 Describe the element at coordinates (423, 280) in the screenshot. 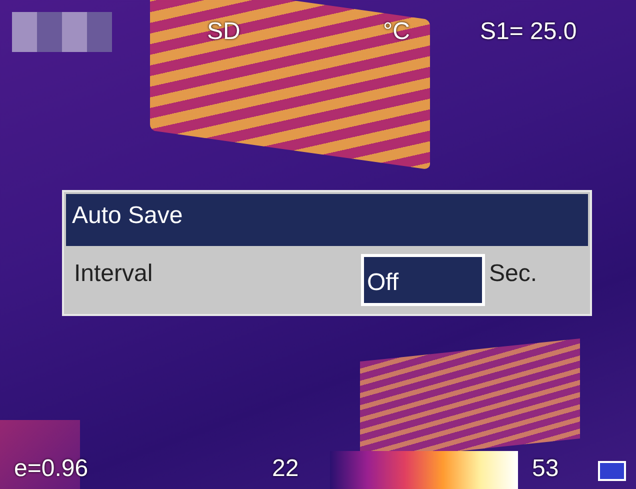

I see `interval-field: Off` at that location.